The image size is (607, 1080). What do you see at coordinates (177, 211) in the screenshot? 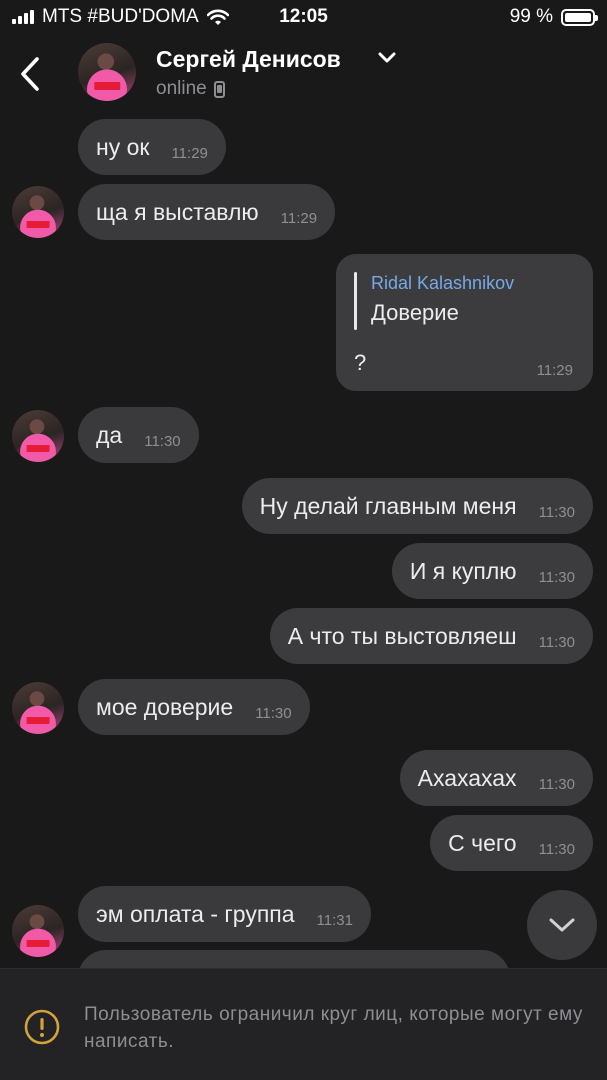
I see `message-text: ща я выставлю` at bounding box center [177, 211].